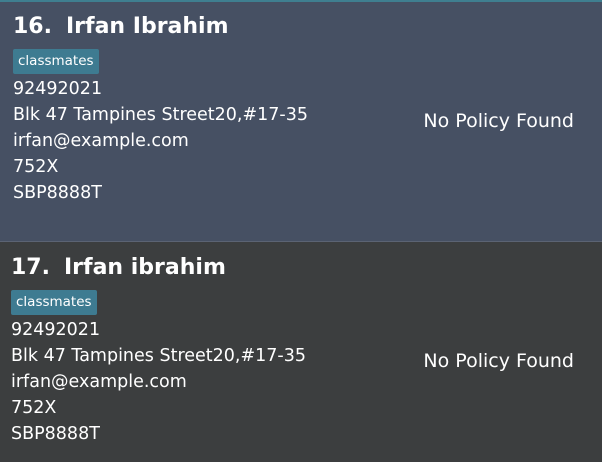 This screenshot has height=462, width=602. I want to click on person-title: 16. Irfan Ibrahim, so click(160, 29).